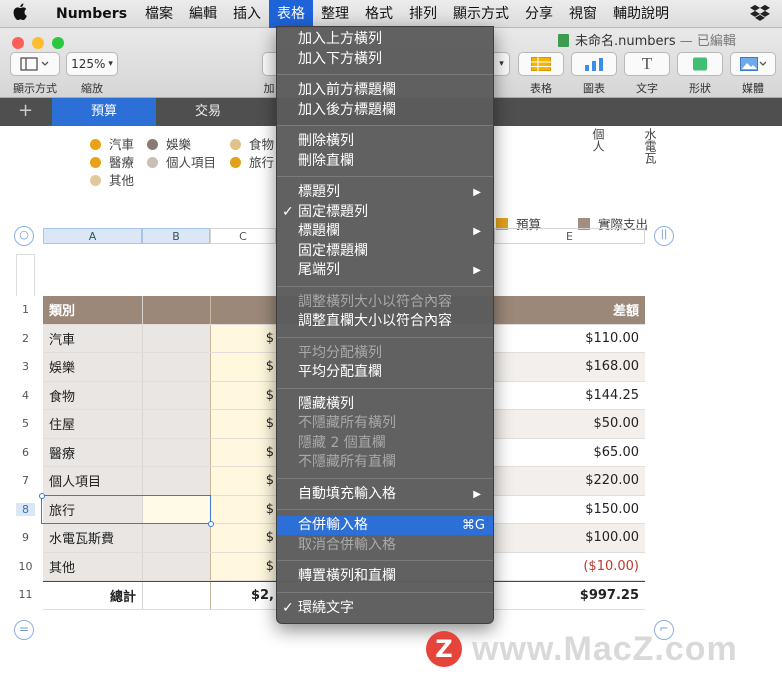  What do you see at coordinates (379, 14) in the screenshot?
I see `menu-format: 格式` at bounding box center [379, 14].